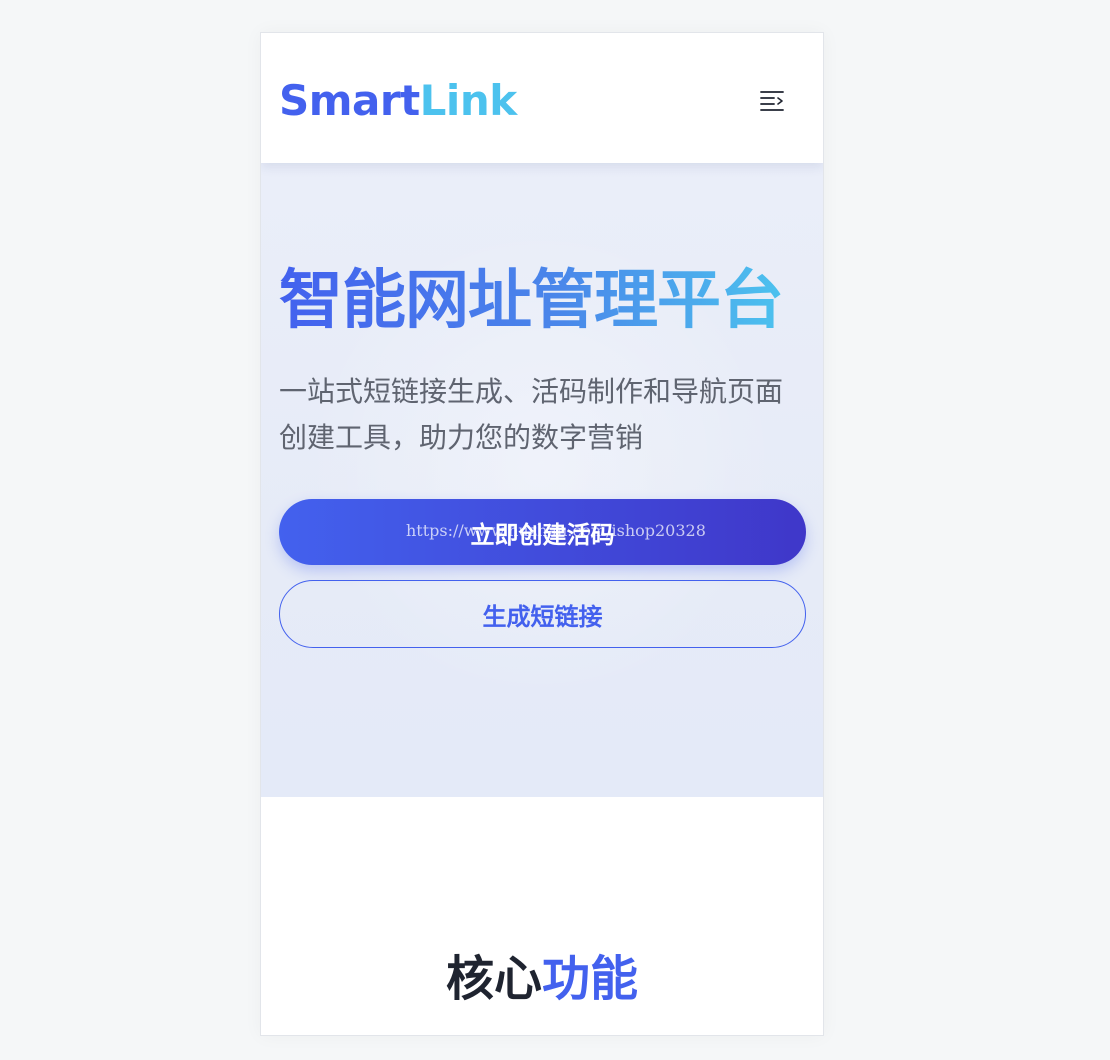  Describe the element at coordinates (542, 98) in the screenshot. I see `site-header: SmartLink` at that location.